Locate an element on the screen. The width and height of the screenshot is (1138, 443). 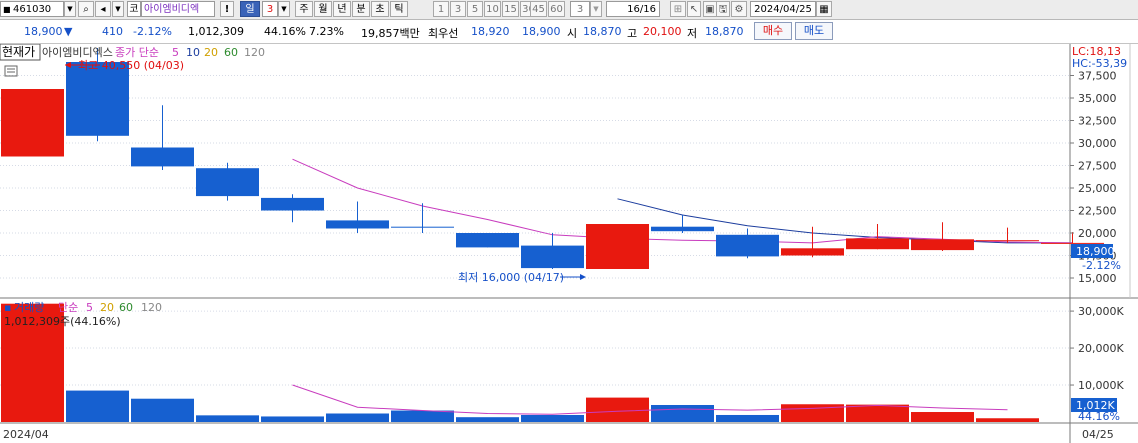
market-prefix: 코 is located at coordinates (134, 9).